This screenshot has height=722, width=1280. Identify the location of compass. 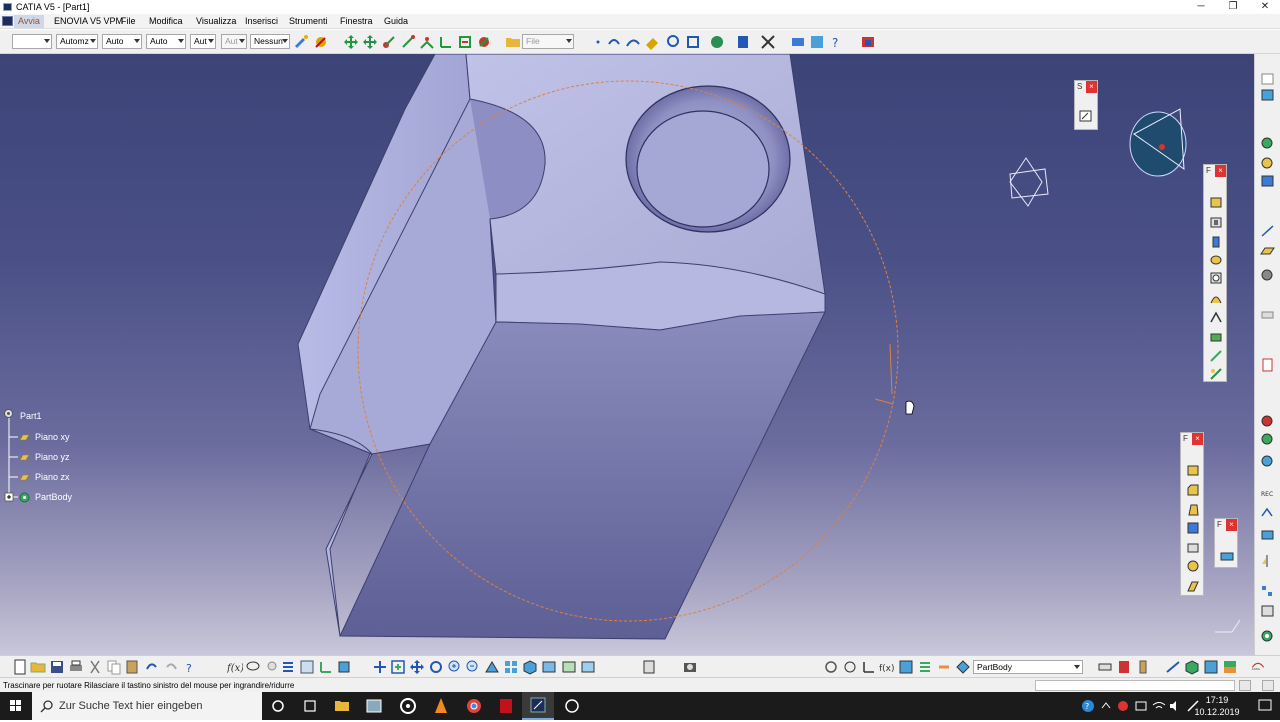
(1158, 142).